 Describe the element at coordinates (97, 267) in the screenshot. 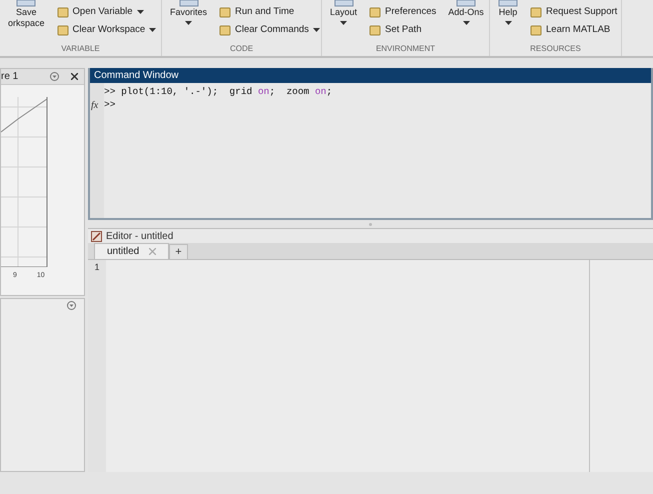

I see `line-number: 1` at that location.